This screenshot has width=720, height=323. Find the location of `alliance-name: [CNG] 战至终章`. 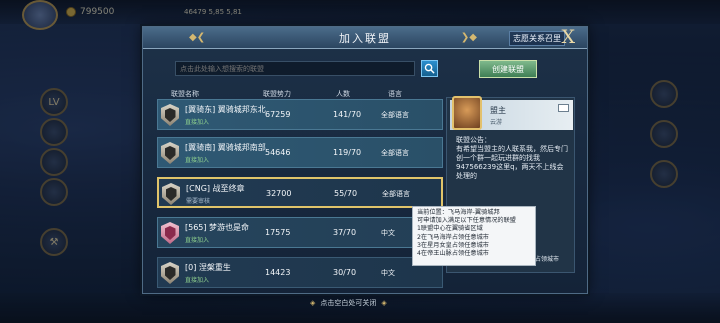

alliance-name: [CNG] 战至终章 is located at coordinates (215, 188).